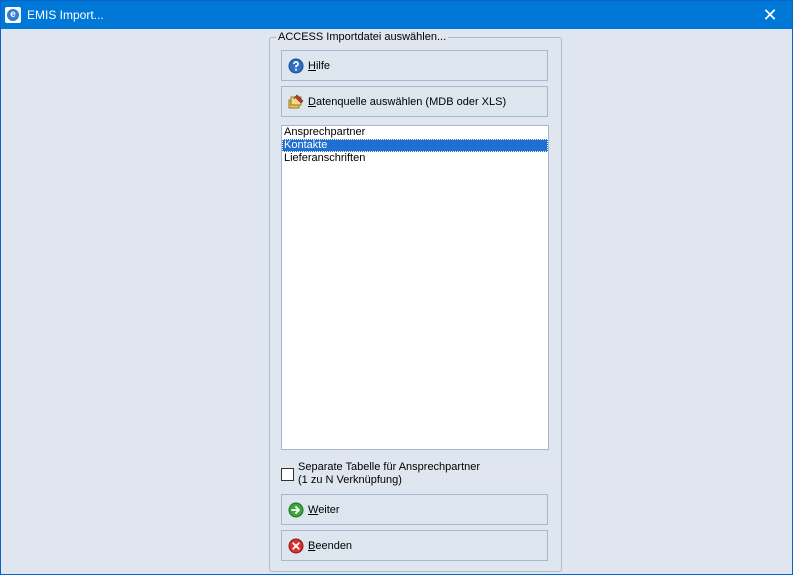 The image size is (793, 575). Describe the element at coordinates (296, 510) in the screenshot. I see `arrow-right-icon` at that location.